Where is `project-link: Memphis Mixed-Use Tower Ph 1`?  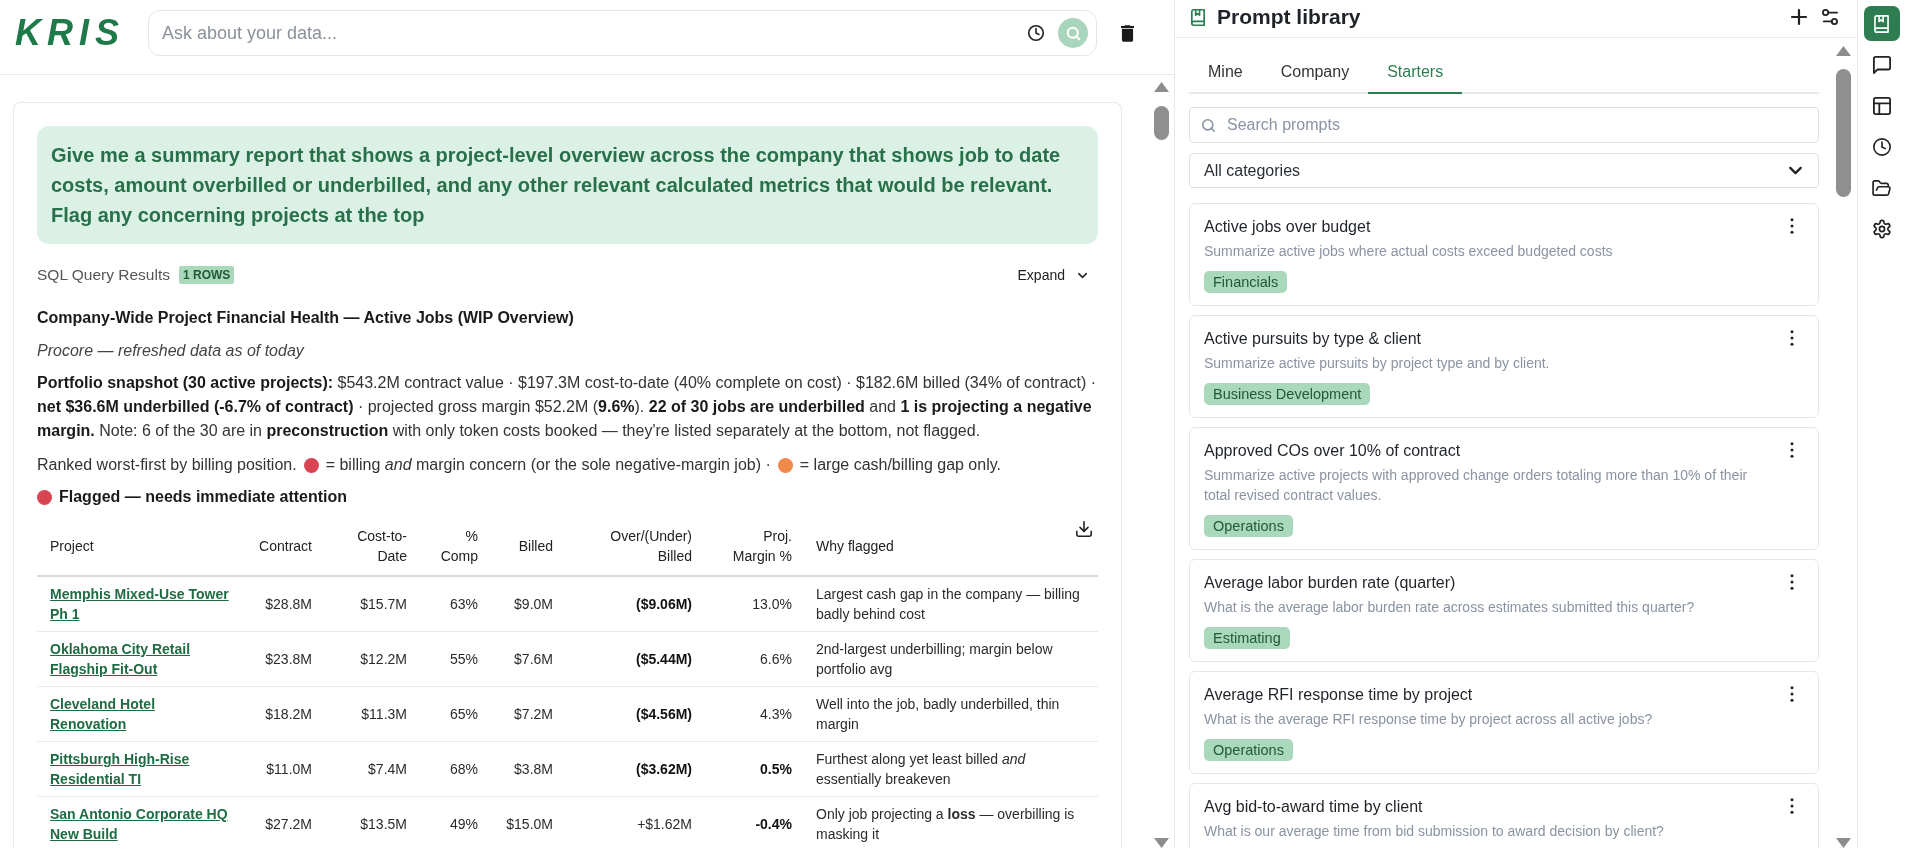 project-link: Memphis Mixed-Use Tower Ph 1 is located at coordinates (141, 604).